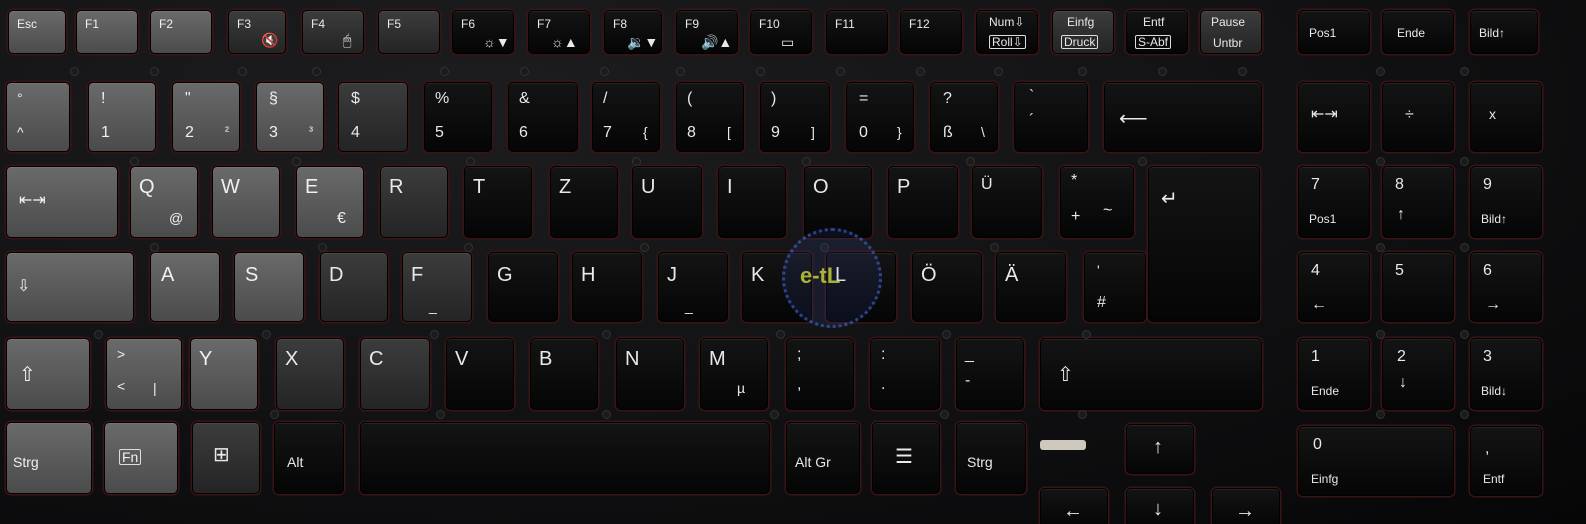 The width and height of the screenshot is (1586, 524). Describe the element at coordinates (1007, 202) in the screenshot. I see `key-ue: Ü` at that location.